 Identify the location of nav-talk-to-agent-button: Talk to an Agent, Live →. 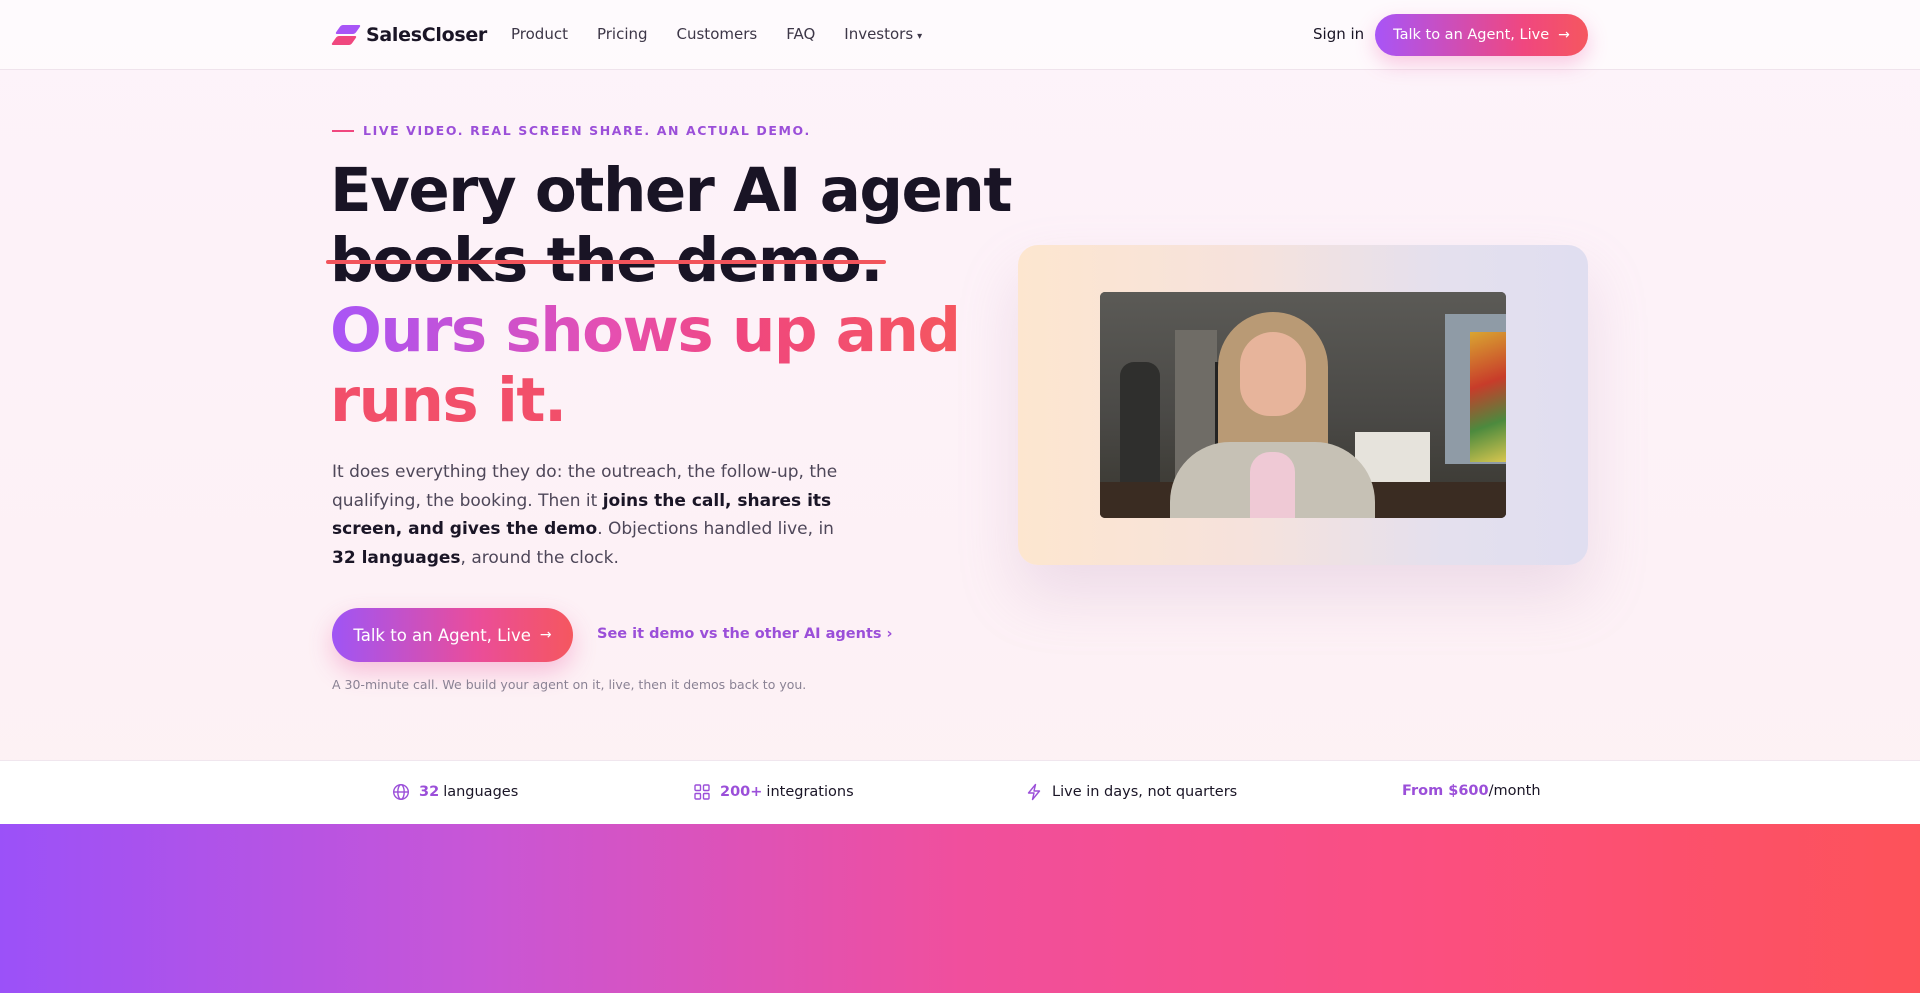
(1481, 35).